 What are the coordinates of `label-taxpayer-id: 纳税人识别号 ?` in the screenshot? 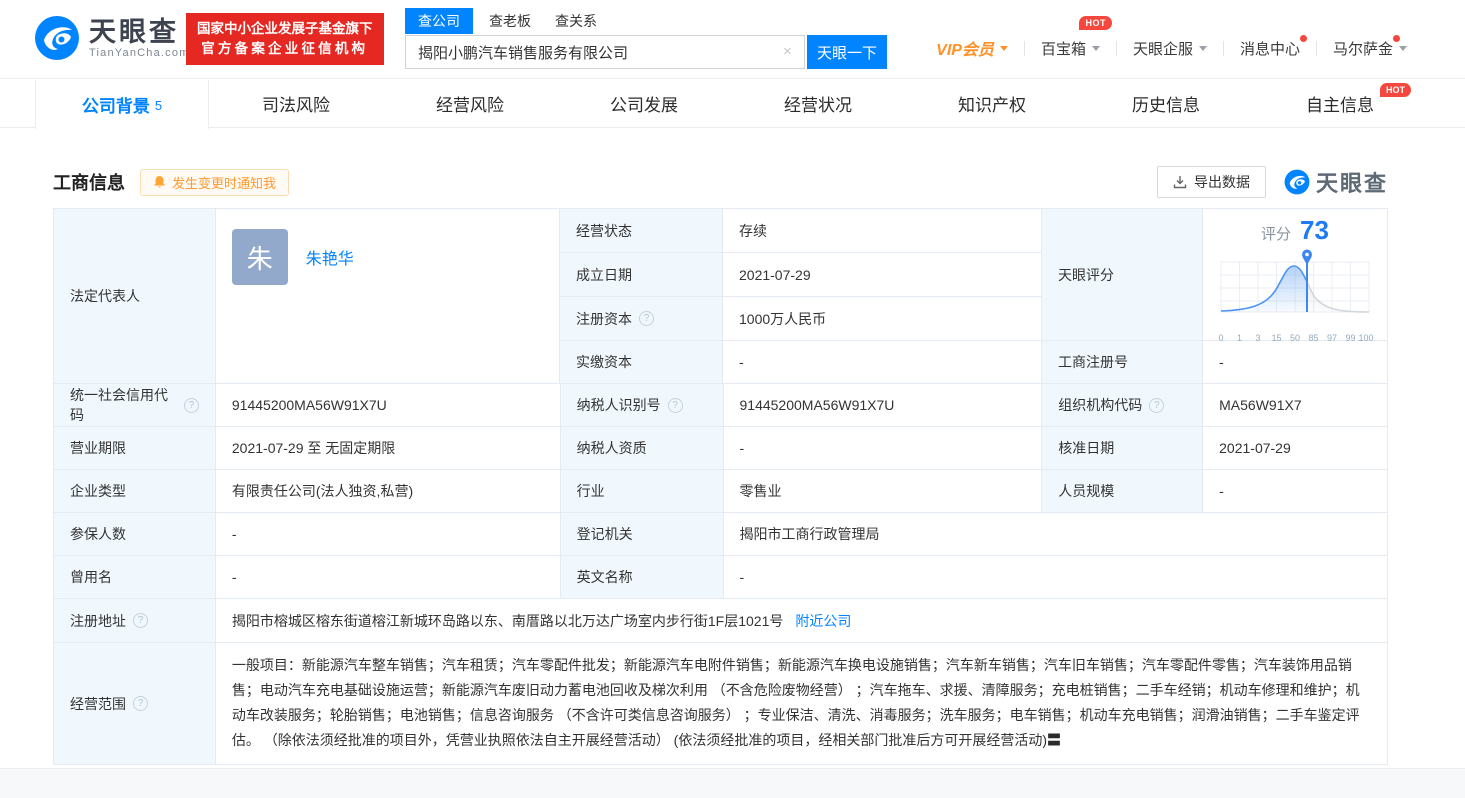 It's located at (642, 405).